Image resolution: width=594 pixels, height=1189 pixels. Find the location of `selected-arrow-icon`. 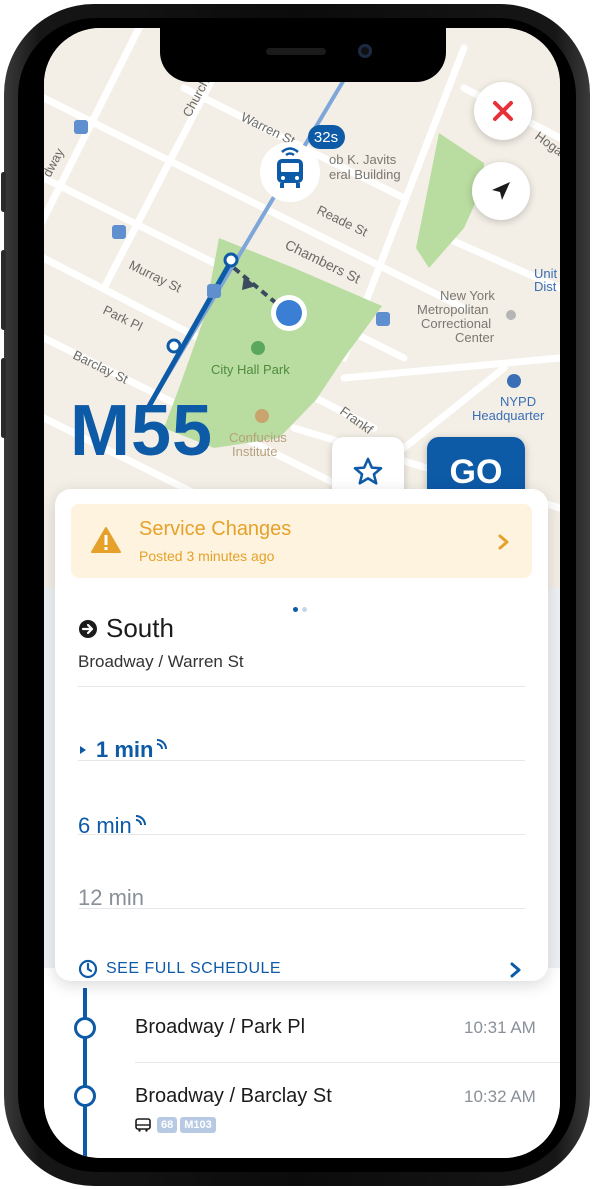

selected-arrow-icon is located at coordinates (83, 750).